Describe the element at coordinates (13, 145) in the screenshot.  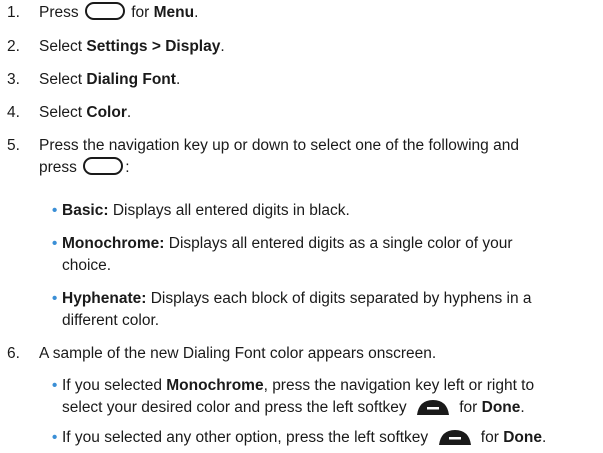
I see `step-number: 5.` at that location.